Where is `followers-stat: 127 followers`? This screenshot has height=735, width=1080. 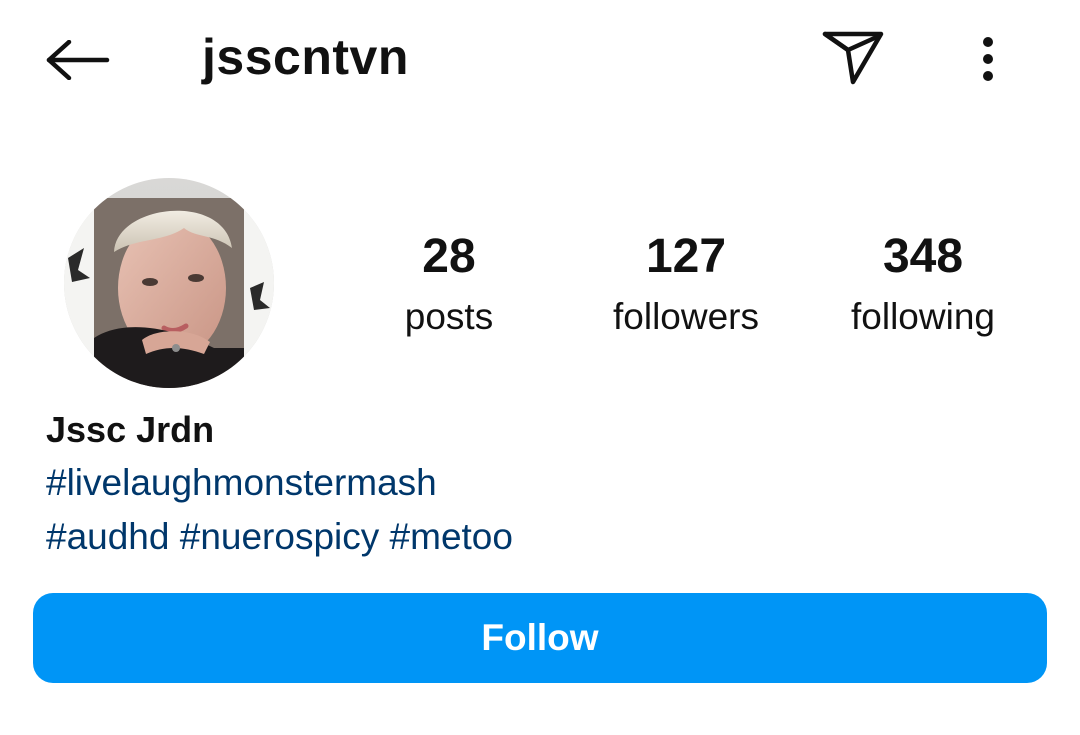 followers-stat: 127 followers is located at coordinates (686, 282).